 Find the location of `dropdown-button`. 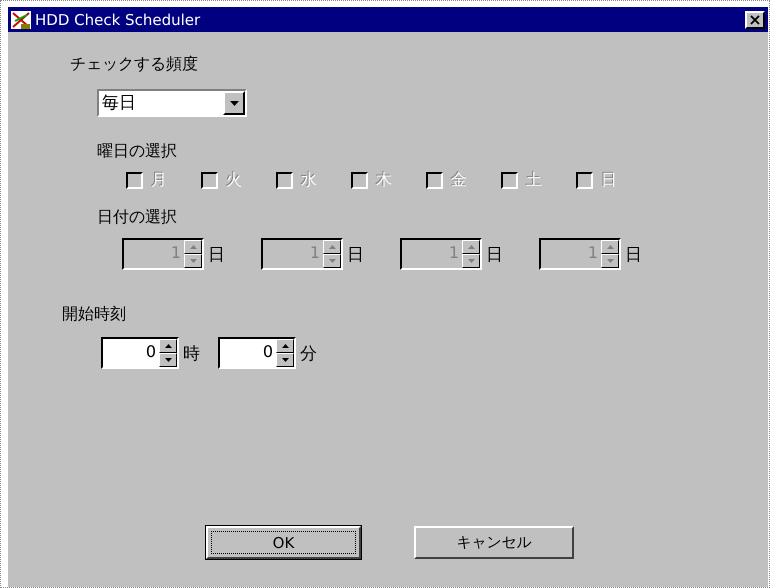

dropdown-button is located at coordinates (234, 103).